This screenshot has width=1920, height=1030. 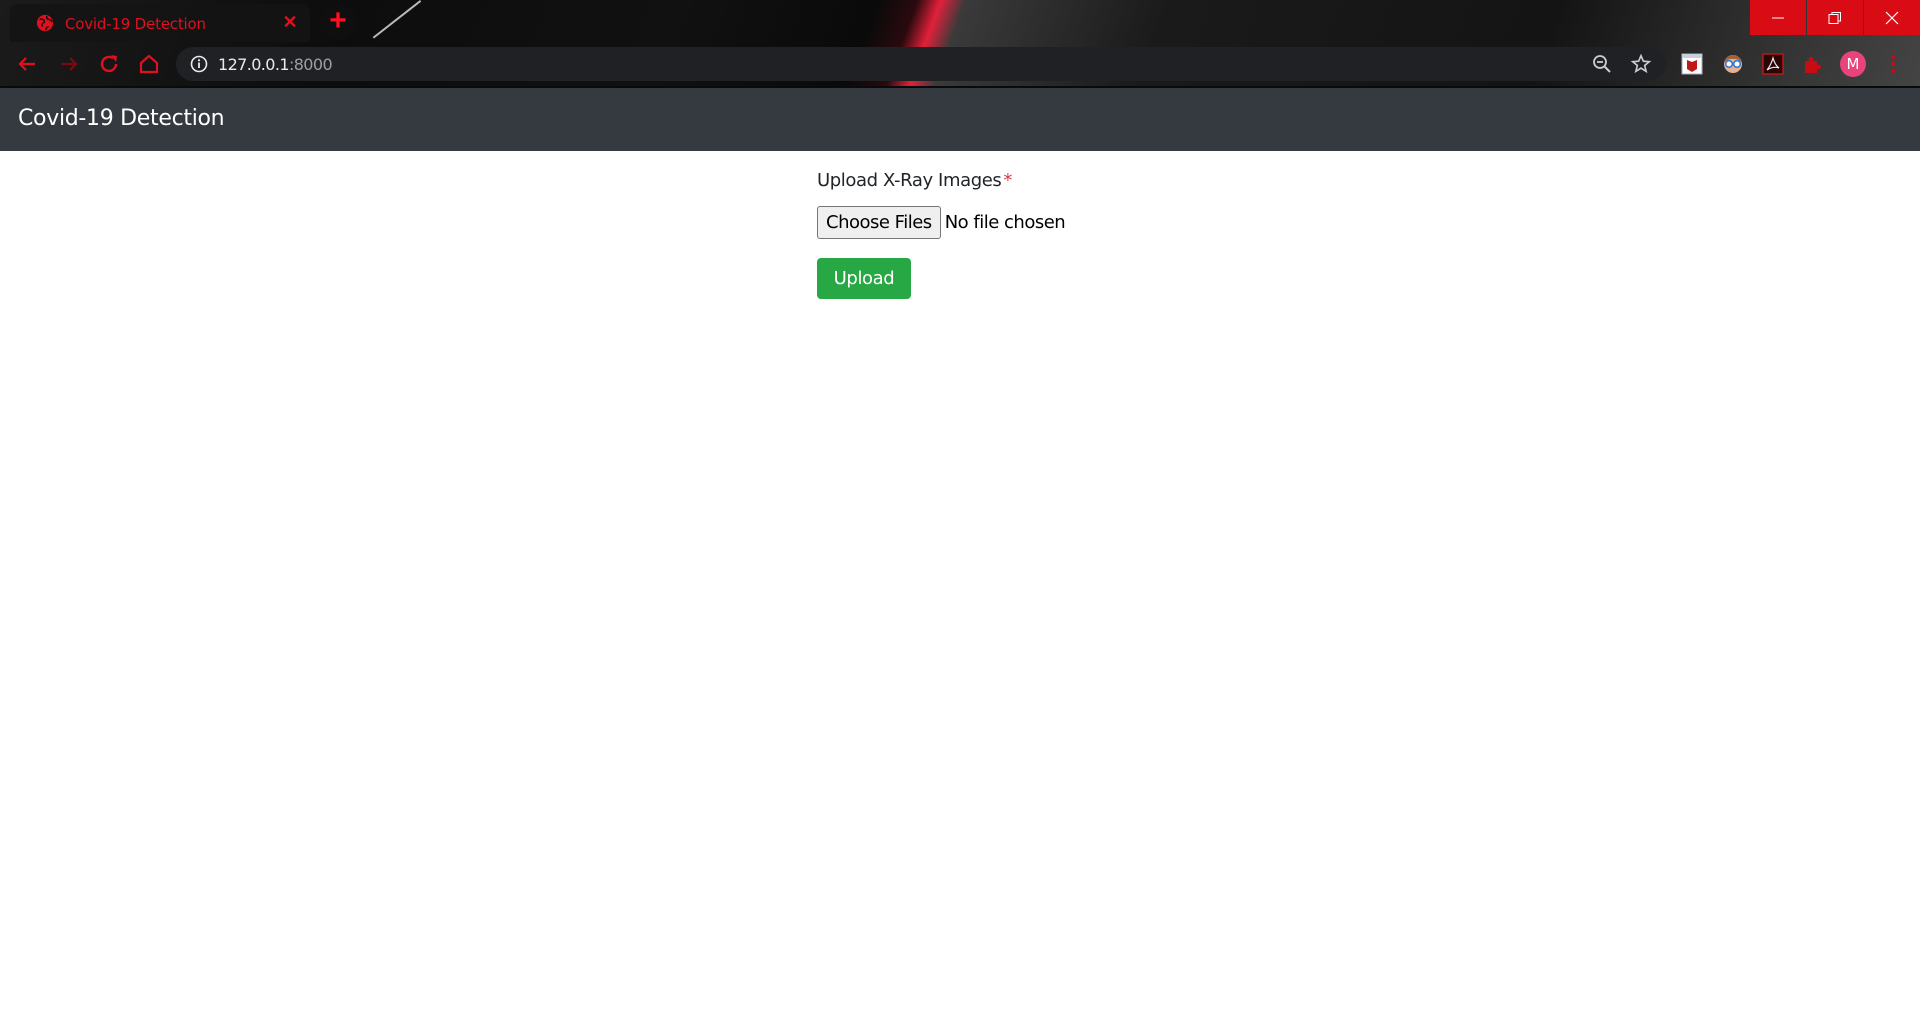 What do you see at coordinates (1893, 64) in the screenshot?
I see `more-menu-icon` at bounding box center [1893, 64].